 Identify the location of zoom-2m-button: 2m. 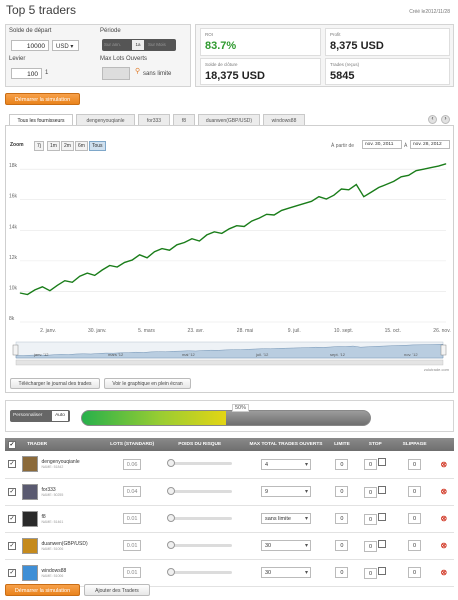
(67, 146).